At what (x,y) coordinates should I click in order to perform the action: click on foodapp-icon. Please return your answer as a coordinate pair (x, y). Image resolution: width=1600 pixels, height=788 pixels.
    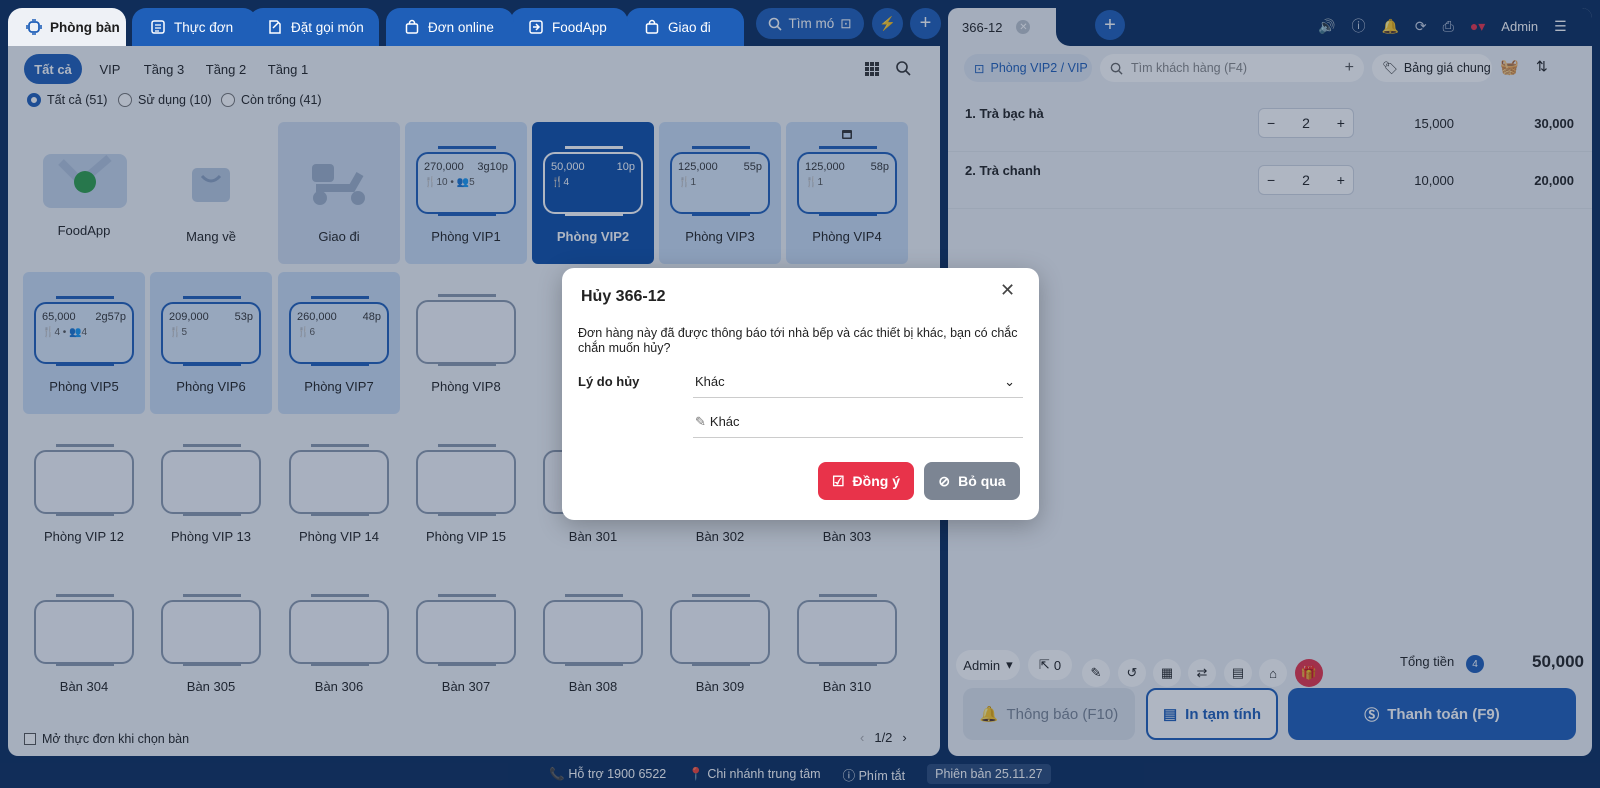
    Looking at the image, I should click on (536, 27).